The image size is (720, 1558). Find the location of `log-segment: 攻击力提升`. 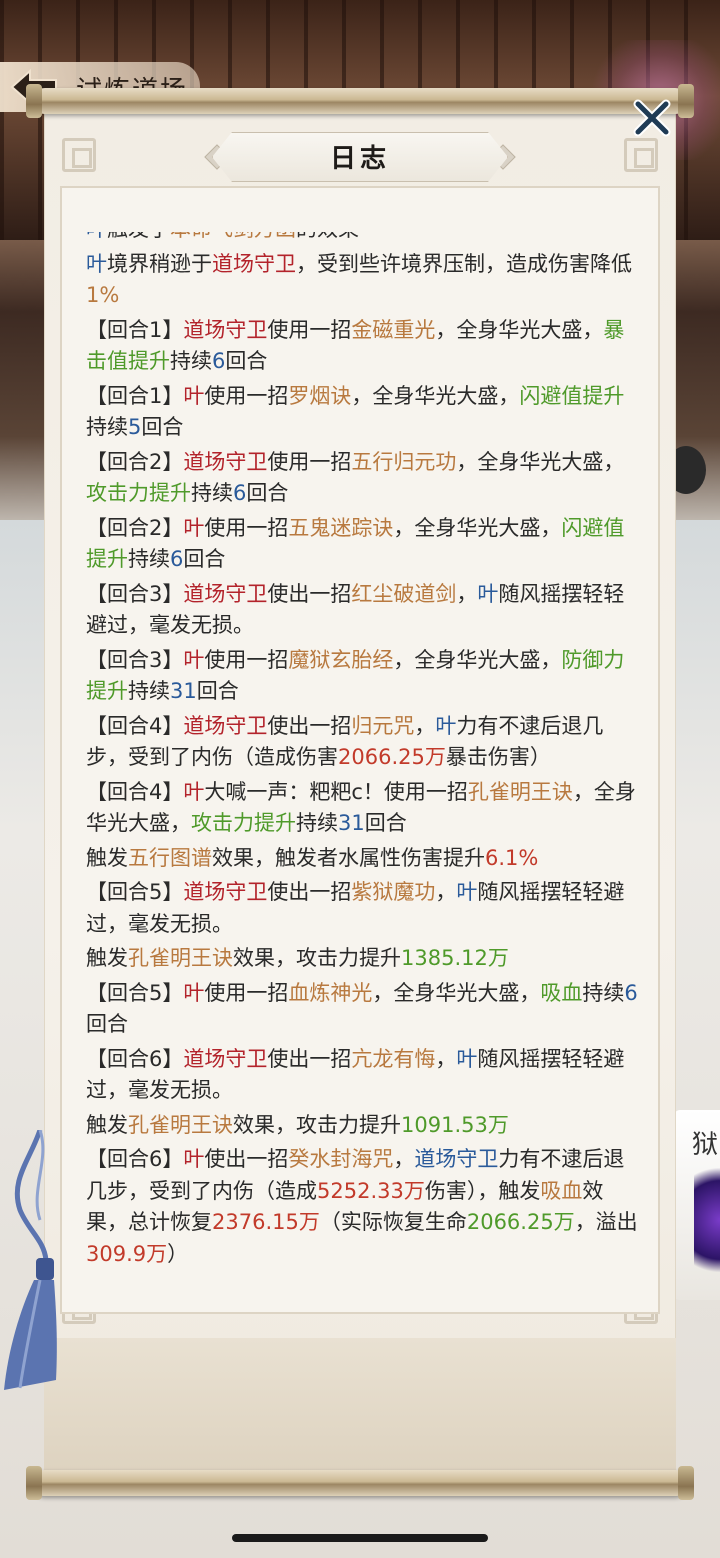

log-segment: 攻击力提升 is located at coordinates (138, 493).